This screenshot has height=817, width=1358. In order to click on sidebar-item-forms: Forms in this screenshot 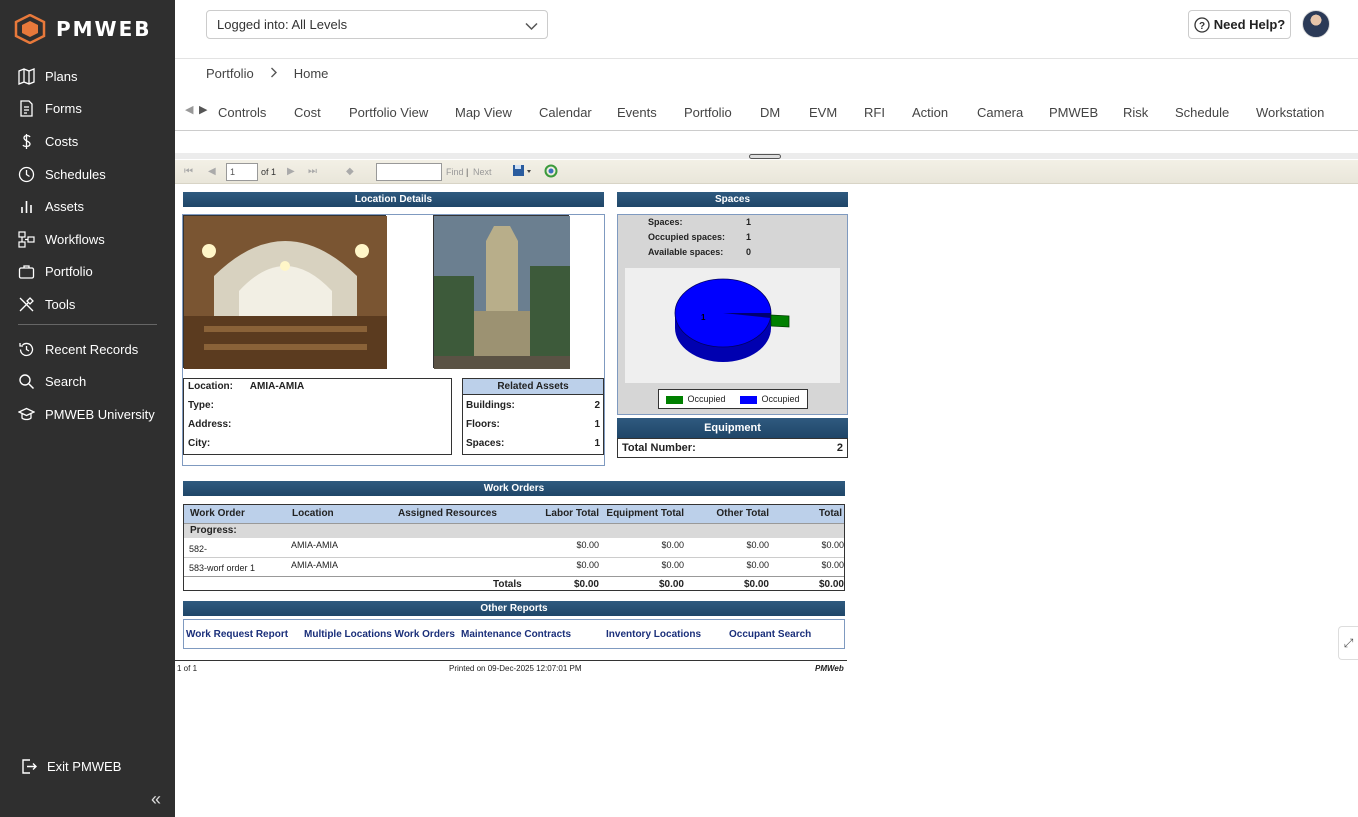, I will do `click(87, 109)`.